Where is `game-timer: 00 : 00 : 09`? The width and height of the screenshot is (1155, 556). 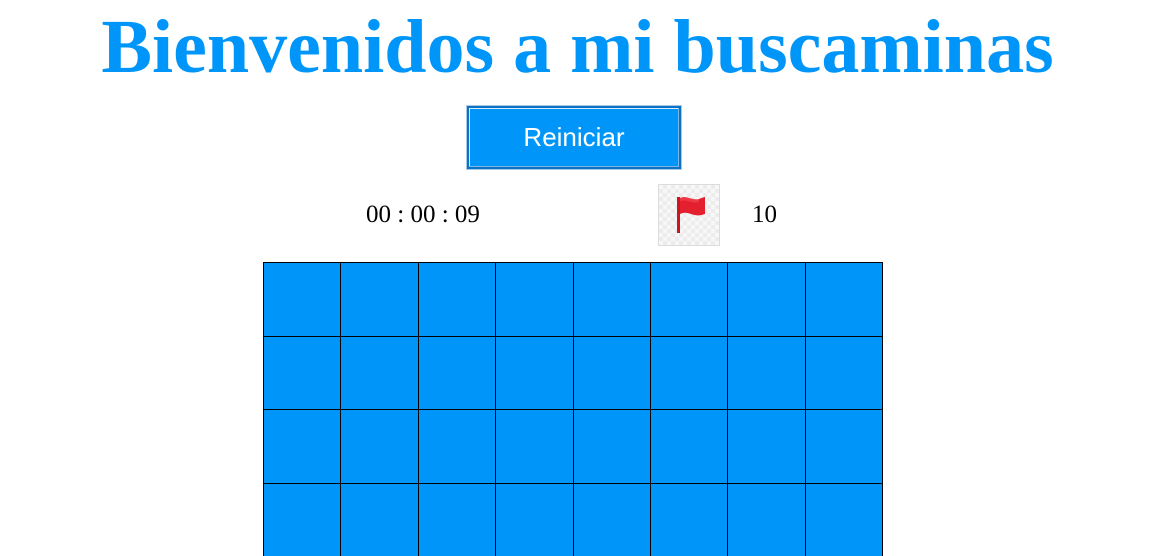 game-timer: 00 : 00 : 09 is located at coordinates (423, 214).